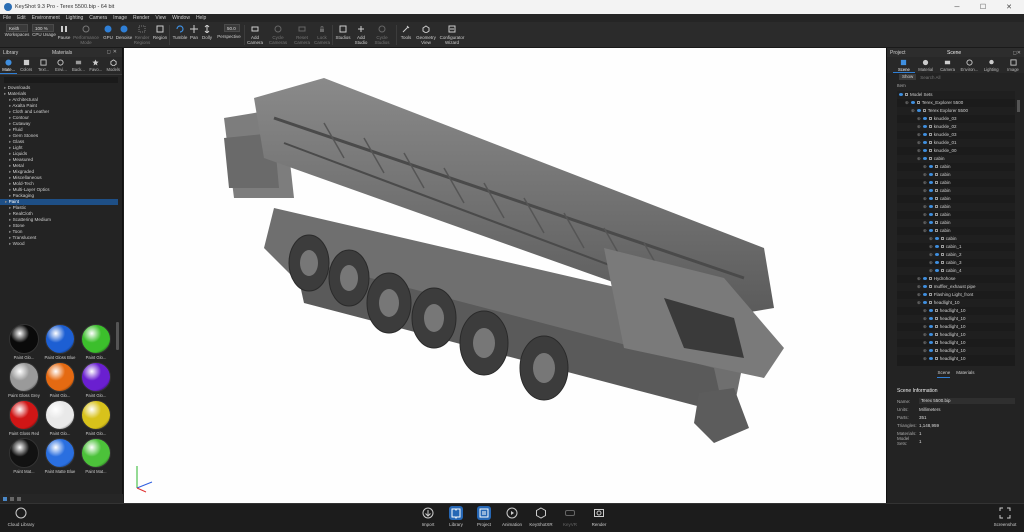 The image size is (1024, 532). What do you see at coordinates (117, 336) in the screenshot?
I see `swatch-scrollbar` at bounding box center [117, 336].